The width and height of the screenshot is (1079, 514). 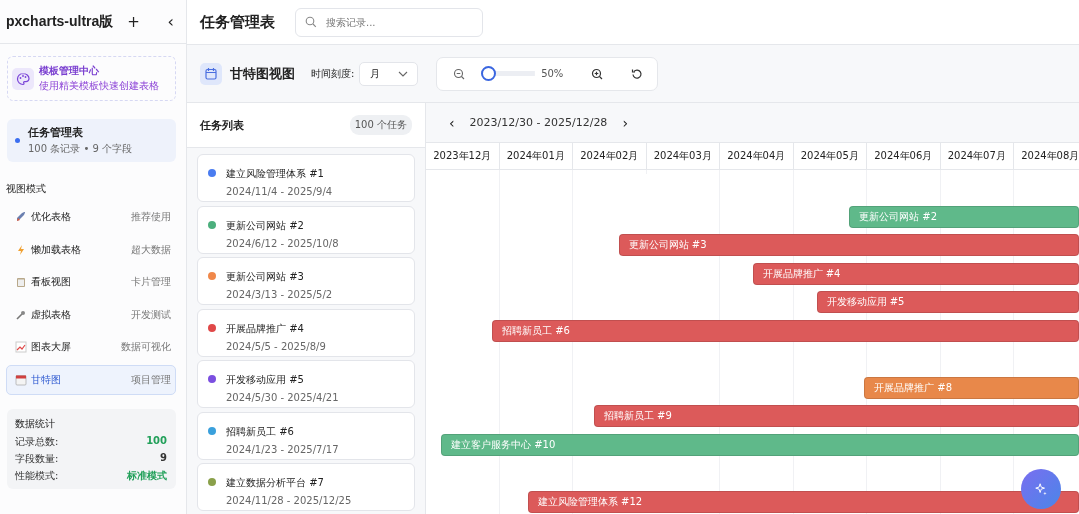 What do you see at coordinates (403, 73) in the screenshot?
I see `chevron-down-icon` at bounding box center [403, 73].